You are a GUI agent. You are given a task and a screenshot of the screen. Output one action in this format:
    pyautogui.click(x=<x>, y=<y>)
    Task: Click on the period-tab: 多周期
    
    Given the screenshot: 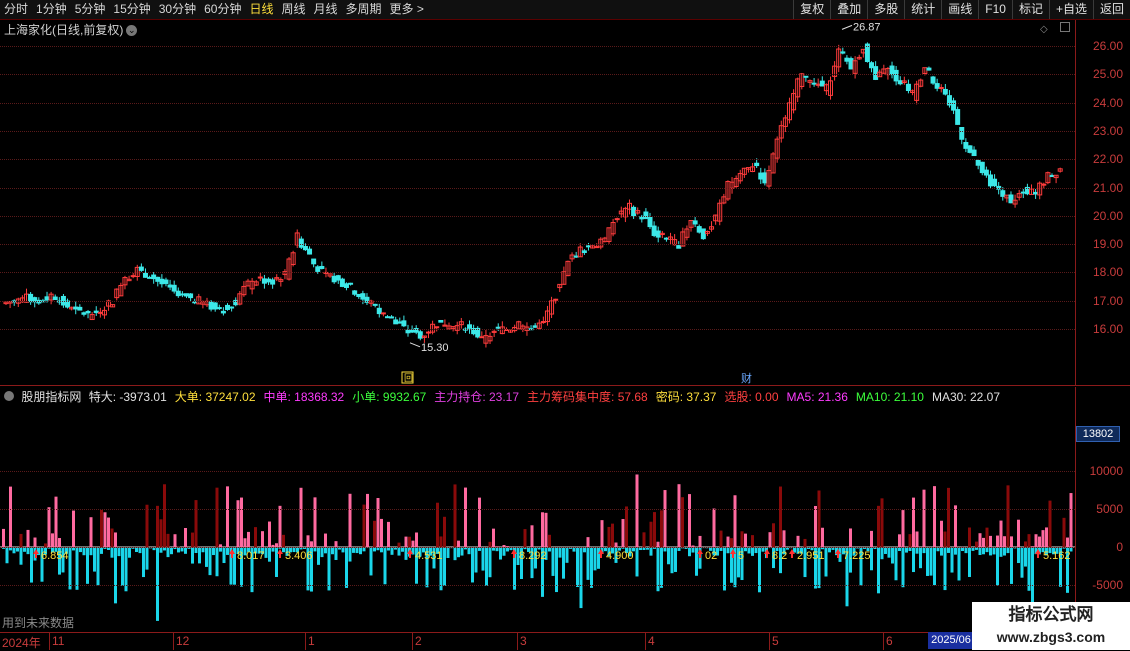 What is the action you would take?
    pyautogui.click(x=364, y=9)
    